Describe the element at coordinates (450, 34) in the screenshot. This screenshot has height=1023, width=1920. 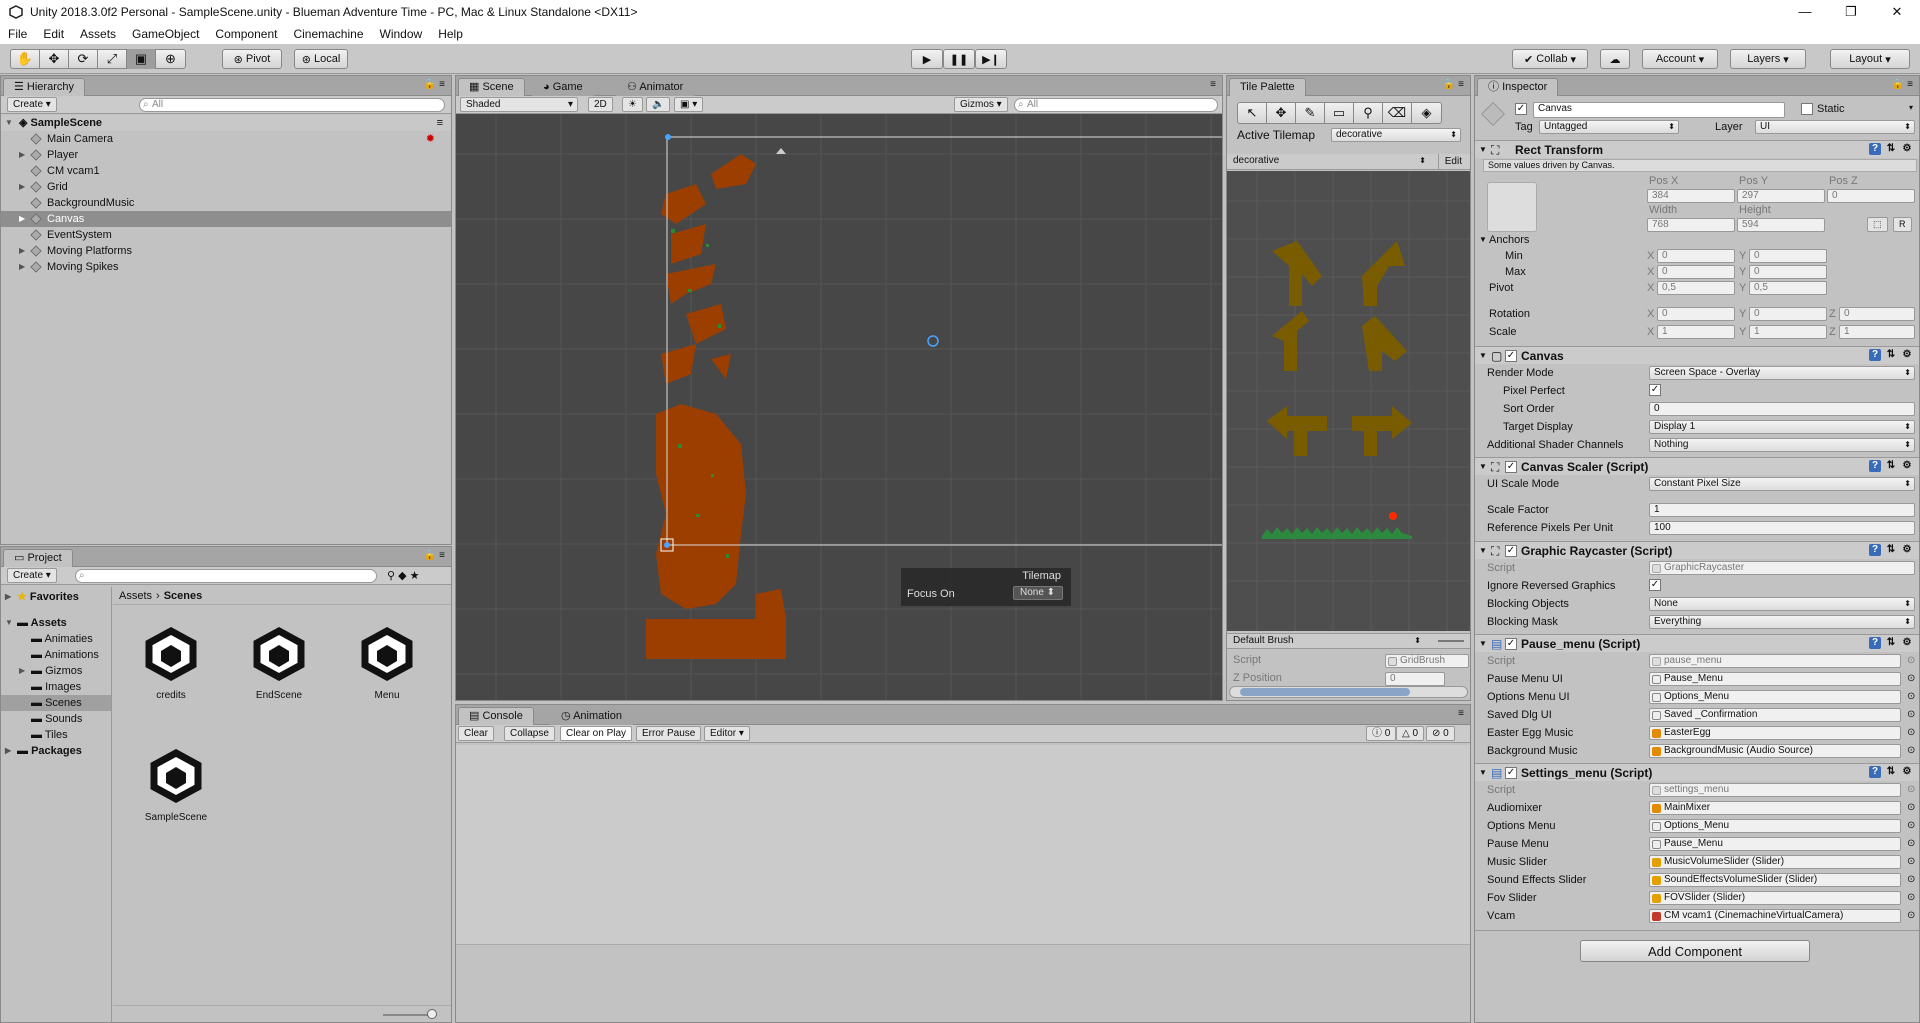
I see `menu-help: Help` at that location.